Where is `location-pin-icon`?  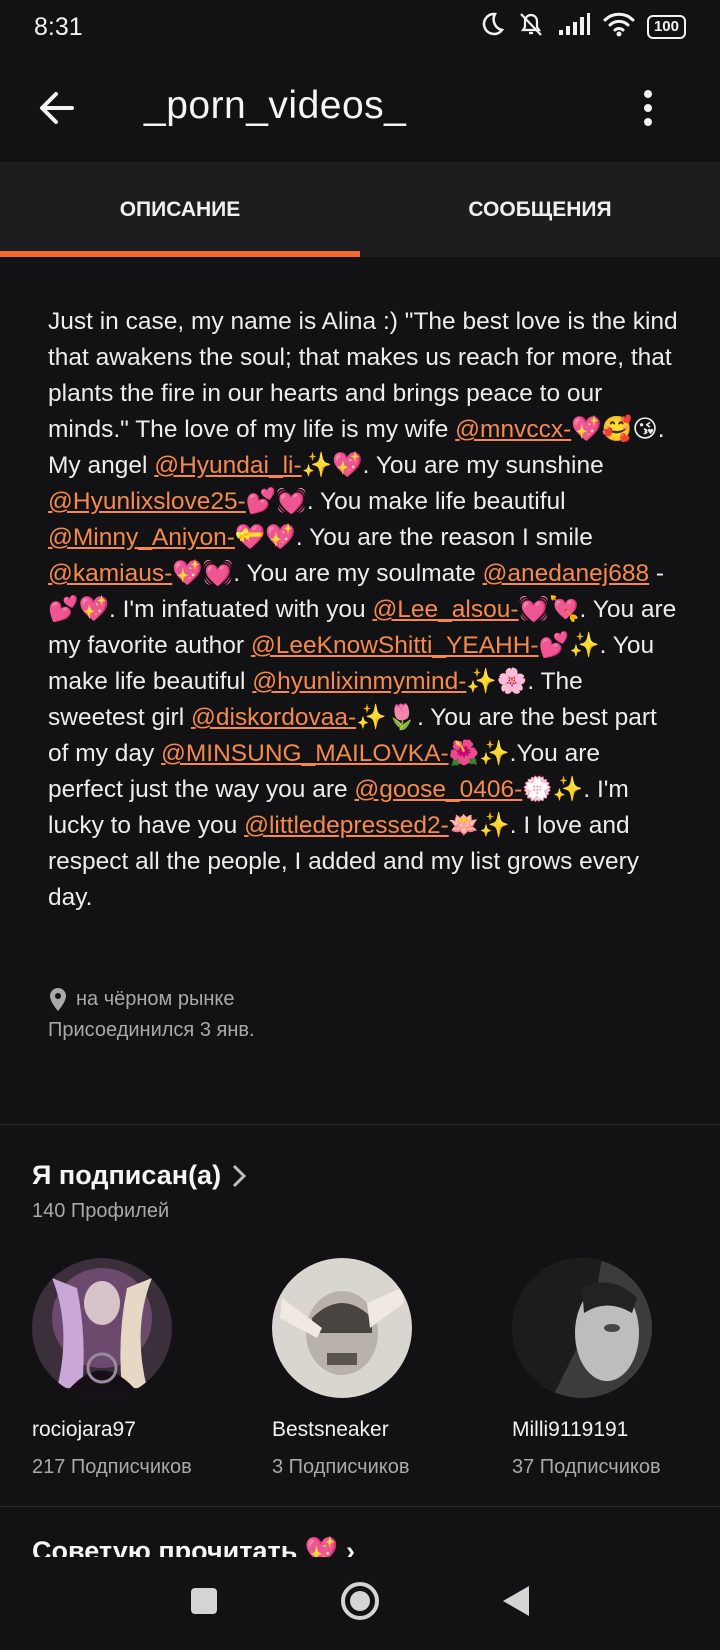
location-pin-icon is located at coordinates (58, 999).